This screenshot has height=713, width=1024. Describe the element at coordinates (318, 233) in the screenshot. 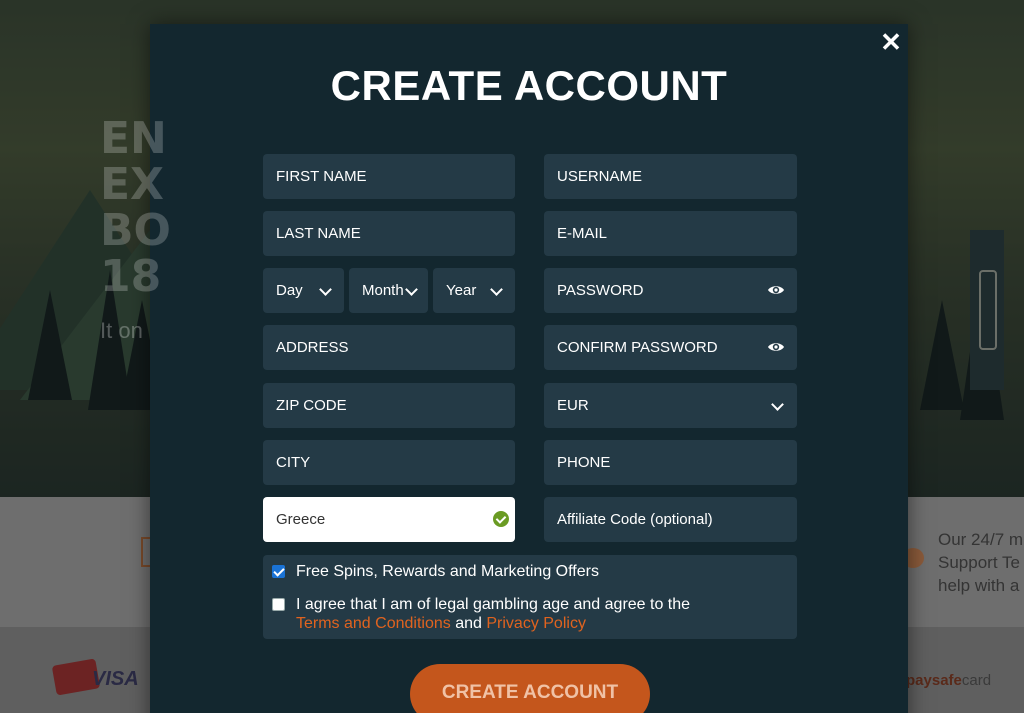

I see `last-name-placeholder: LAST NAME` at that location.